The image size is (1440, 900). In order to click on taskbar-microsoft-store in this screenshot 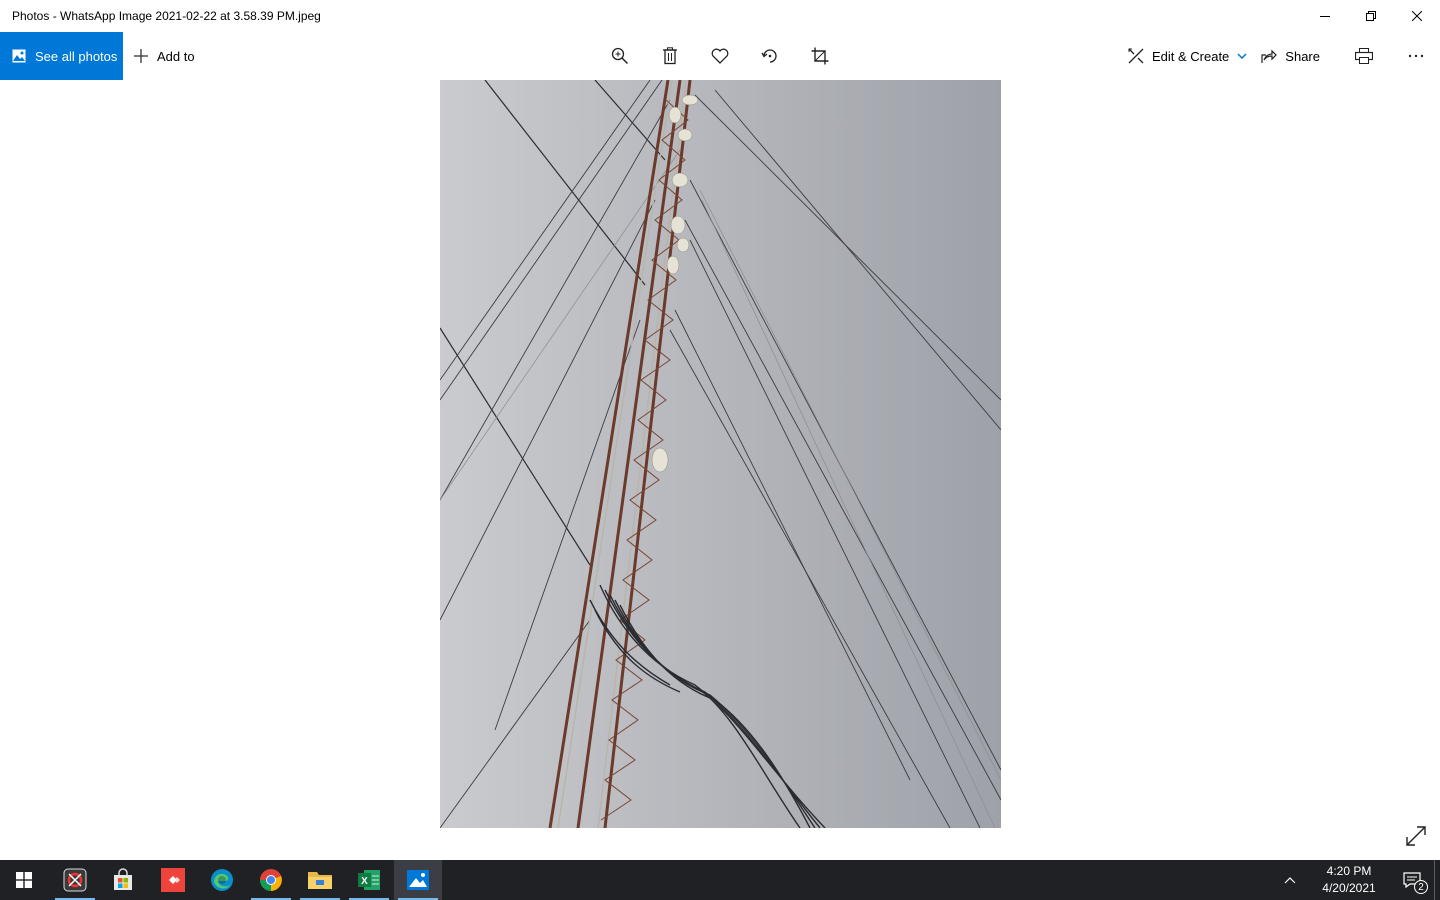, I will do `click(123, 880)`.